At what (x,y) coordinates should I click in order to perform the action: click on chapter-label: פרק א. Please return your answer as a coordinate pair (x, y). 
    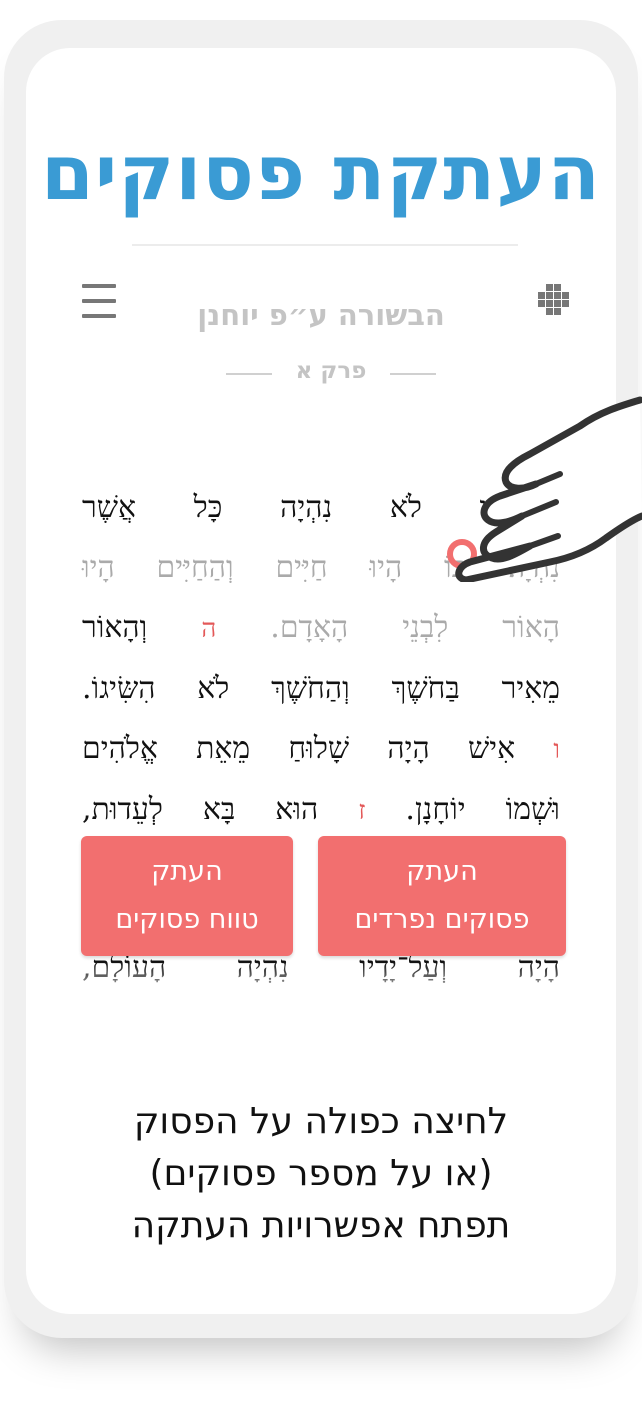
    Looking at the image, I should click on (331, 371).